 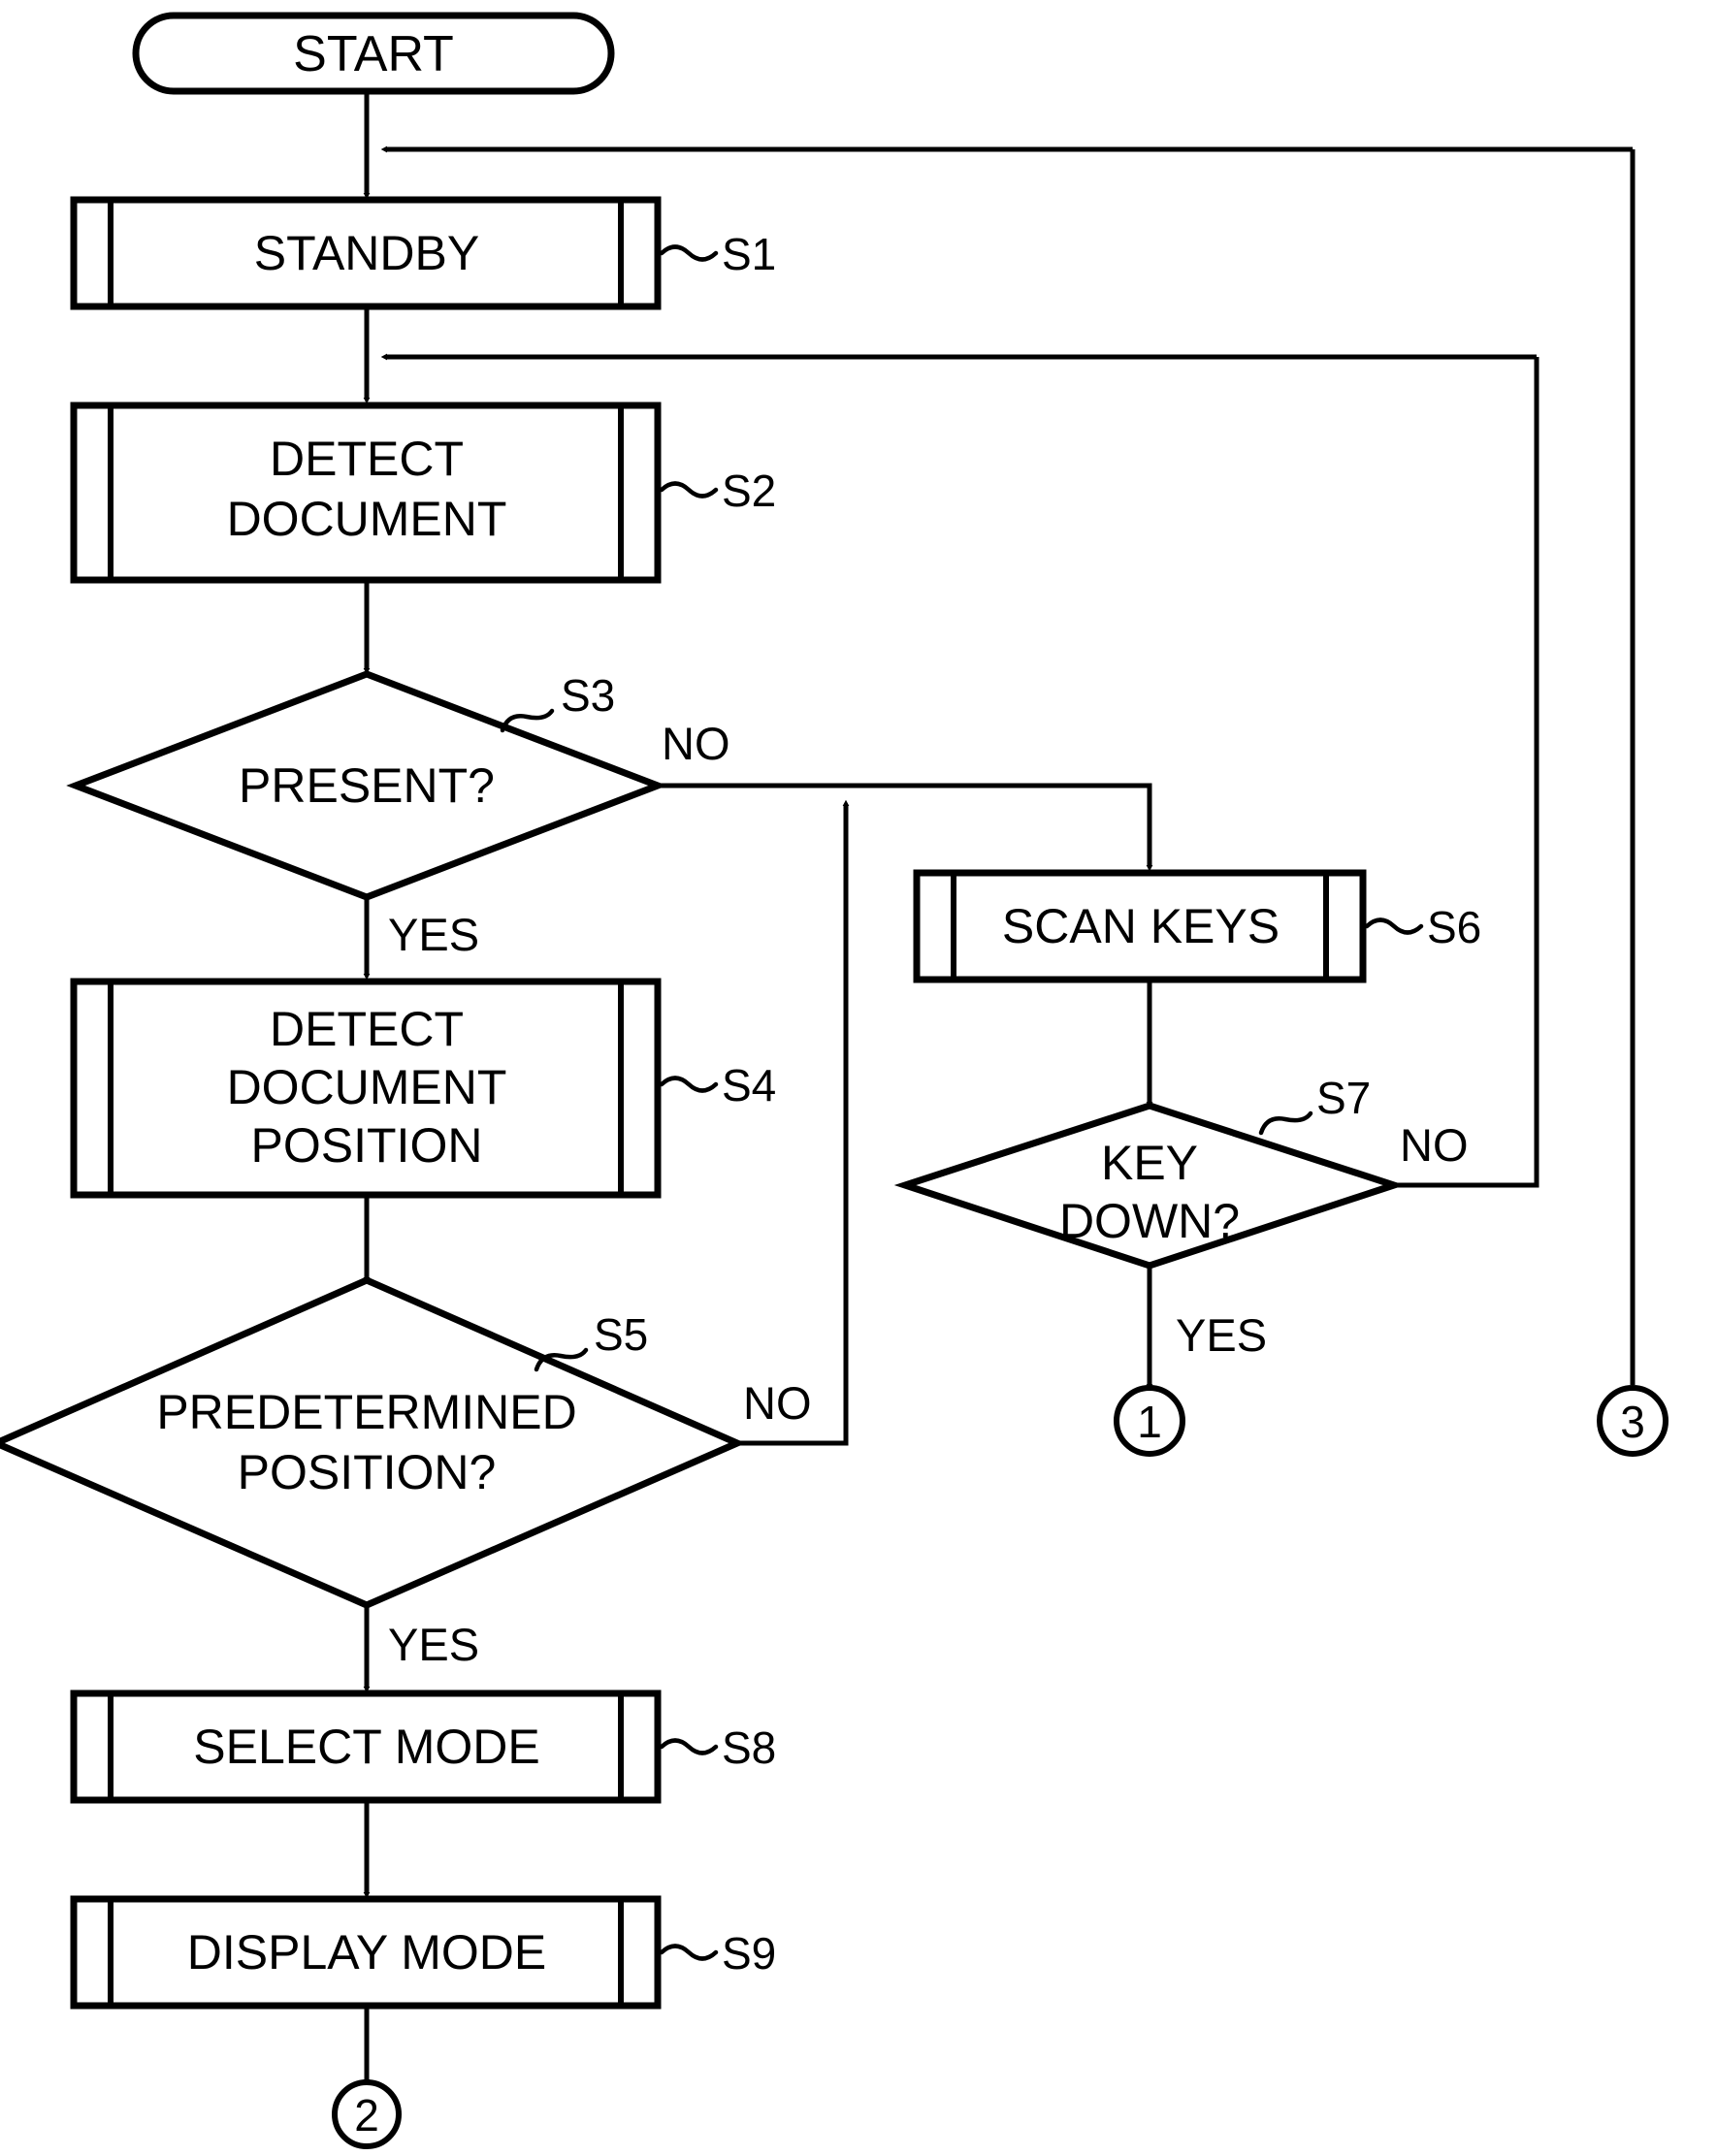 What do you see at coordinates (1394, 926) in the screenshot?
I see `s6-step-leader` at bounding box center [1394, 926].